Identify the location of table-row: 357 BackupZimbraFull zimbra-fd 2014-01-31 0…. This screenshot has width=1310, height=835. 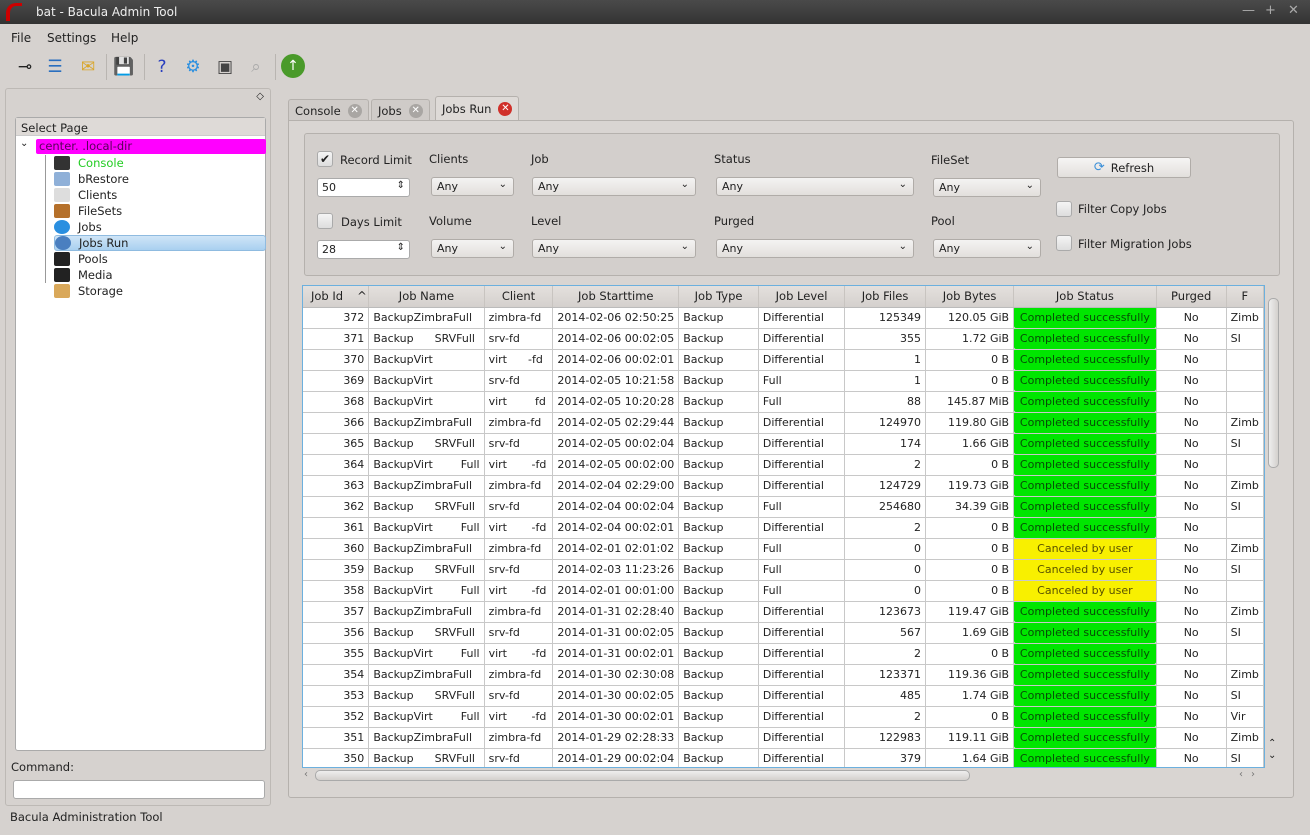
(783, 612).